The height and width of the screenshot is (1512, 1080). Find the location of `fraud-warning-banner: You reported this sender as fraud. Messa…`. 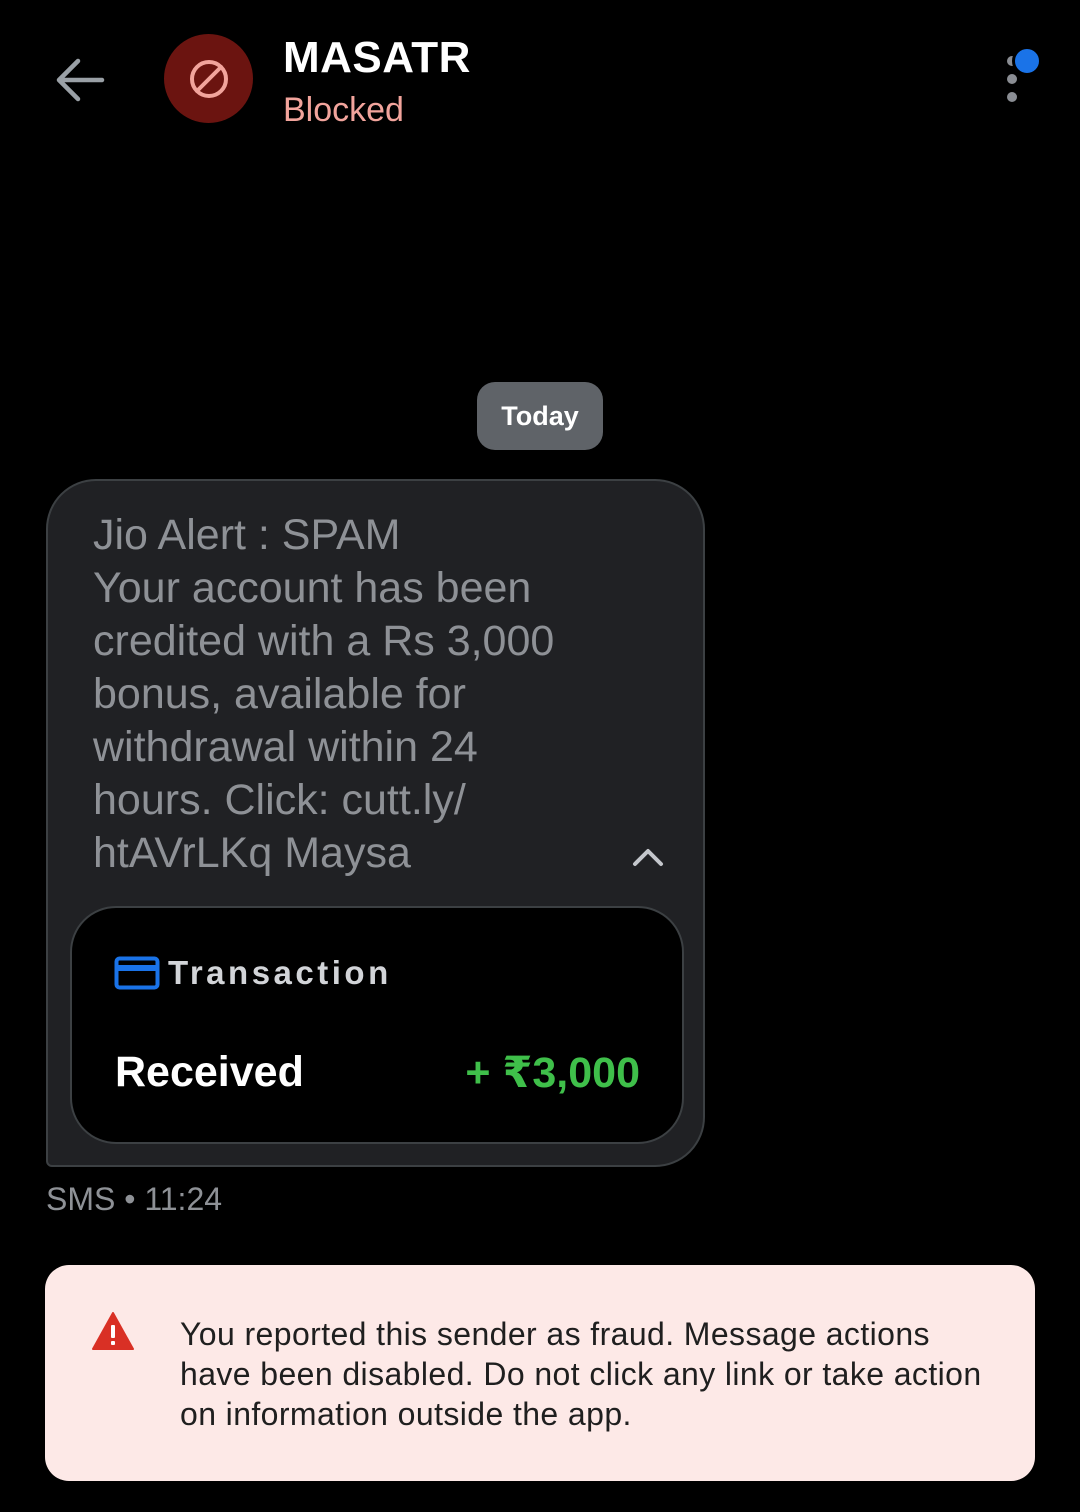

fraud-warning-banner: You reported this sender as fraud. Messa… is located at coordinates (540, 1373).